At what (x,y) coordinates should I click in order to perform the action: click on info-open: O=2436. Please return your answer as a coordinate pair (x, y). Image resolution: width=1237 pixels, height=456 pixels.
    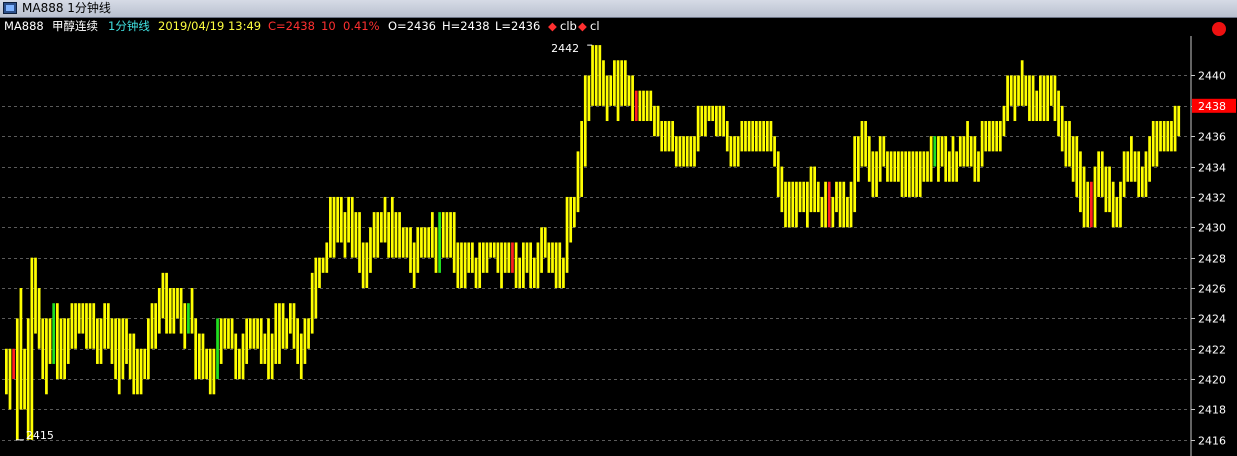
    Looking at the image, I should click on (412, 26).